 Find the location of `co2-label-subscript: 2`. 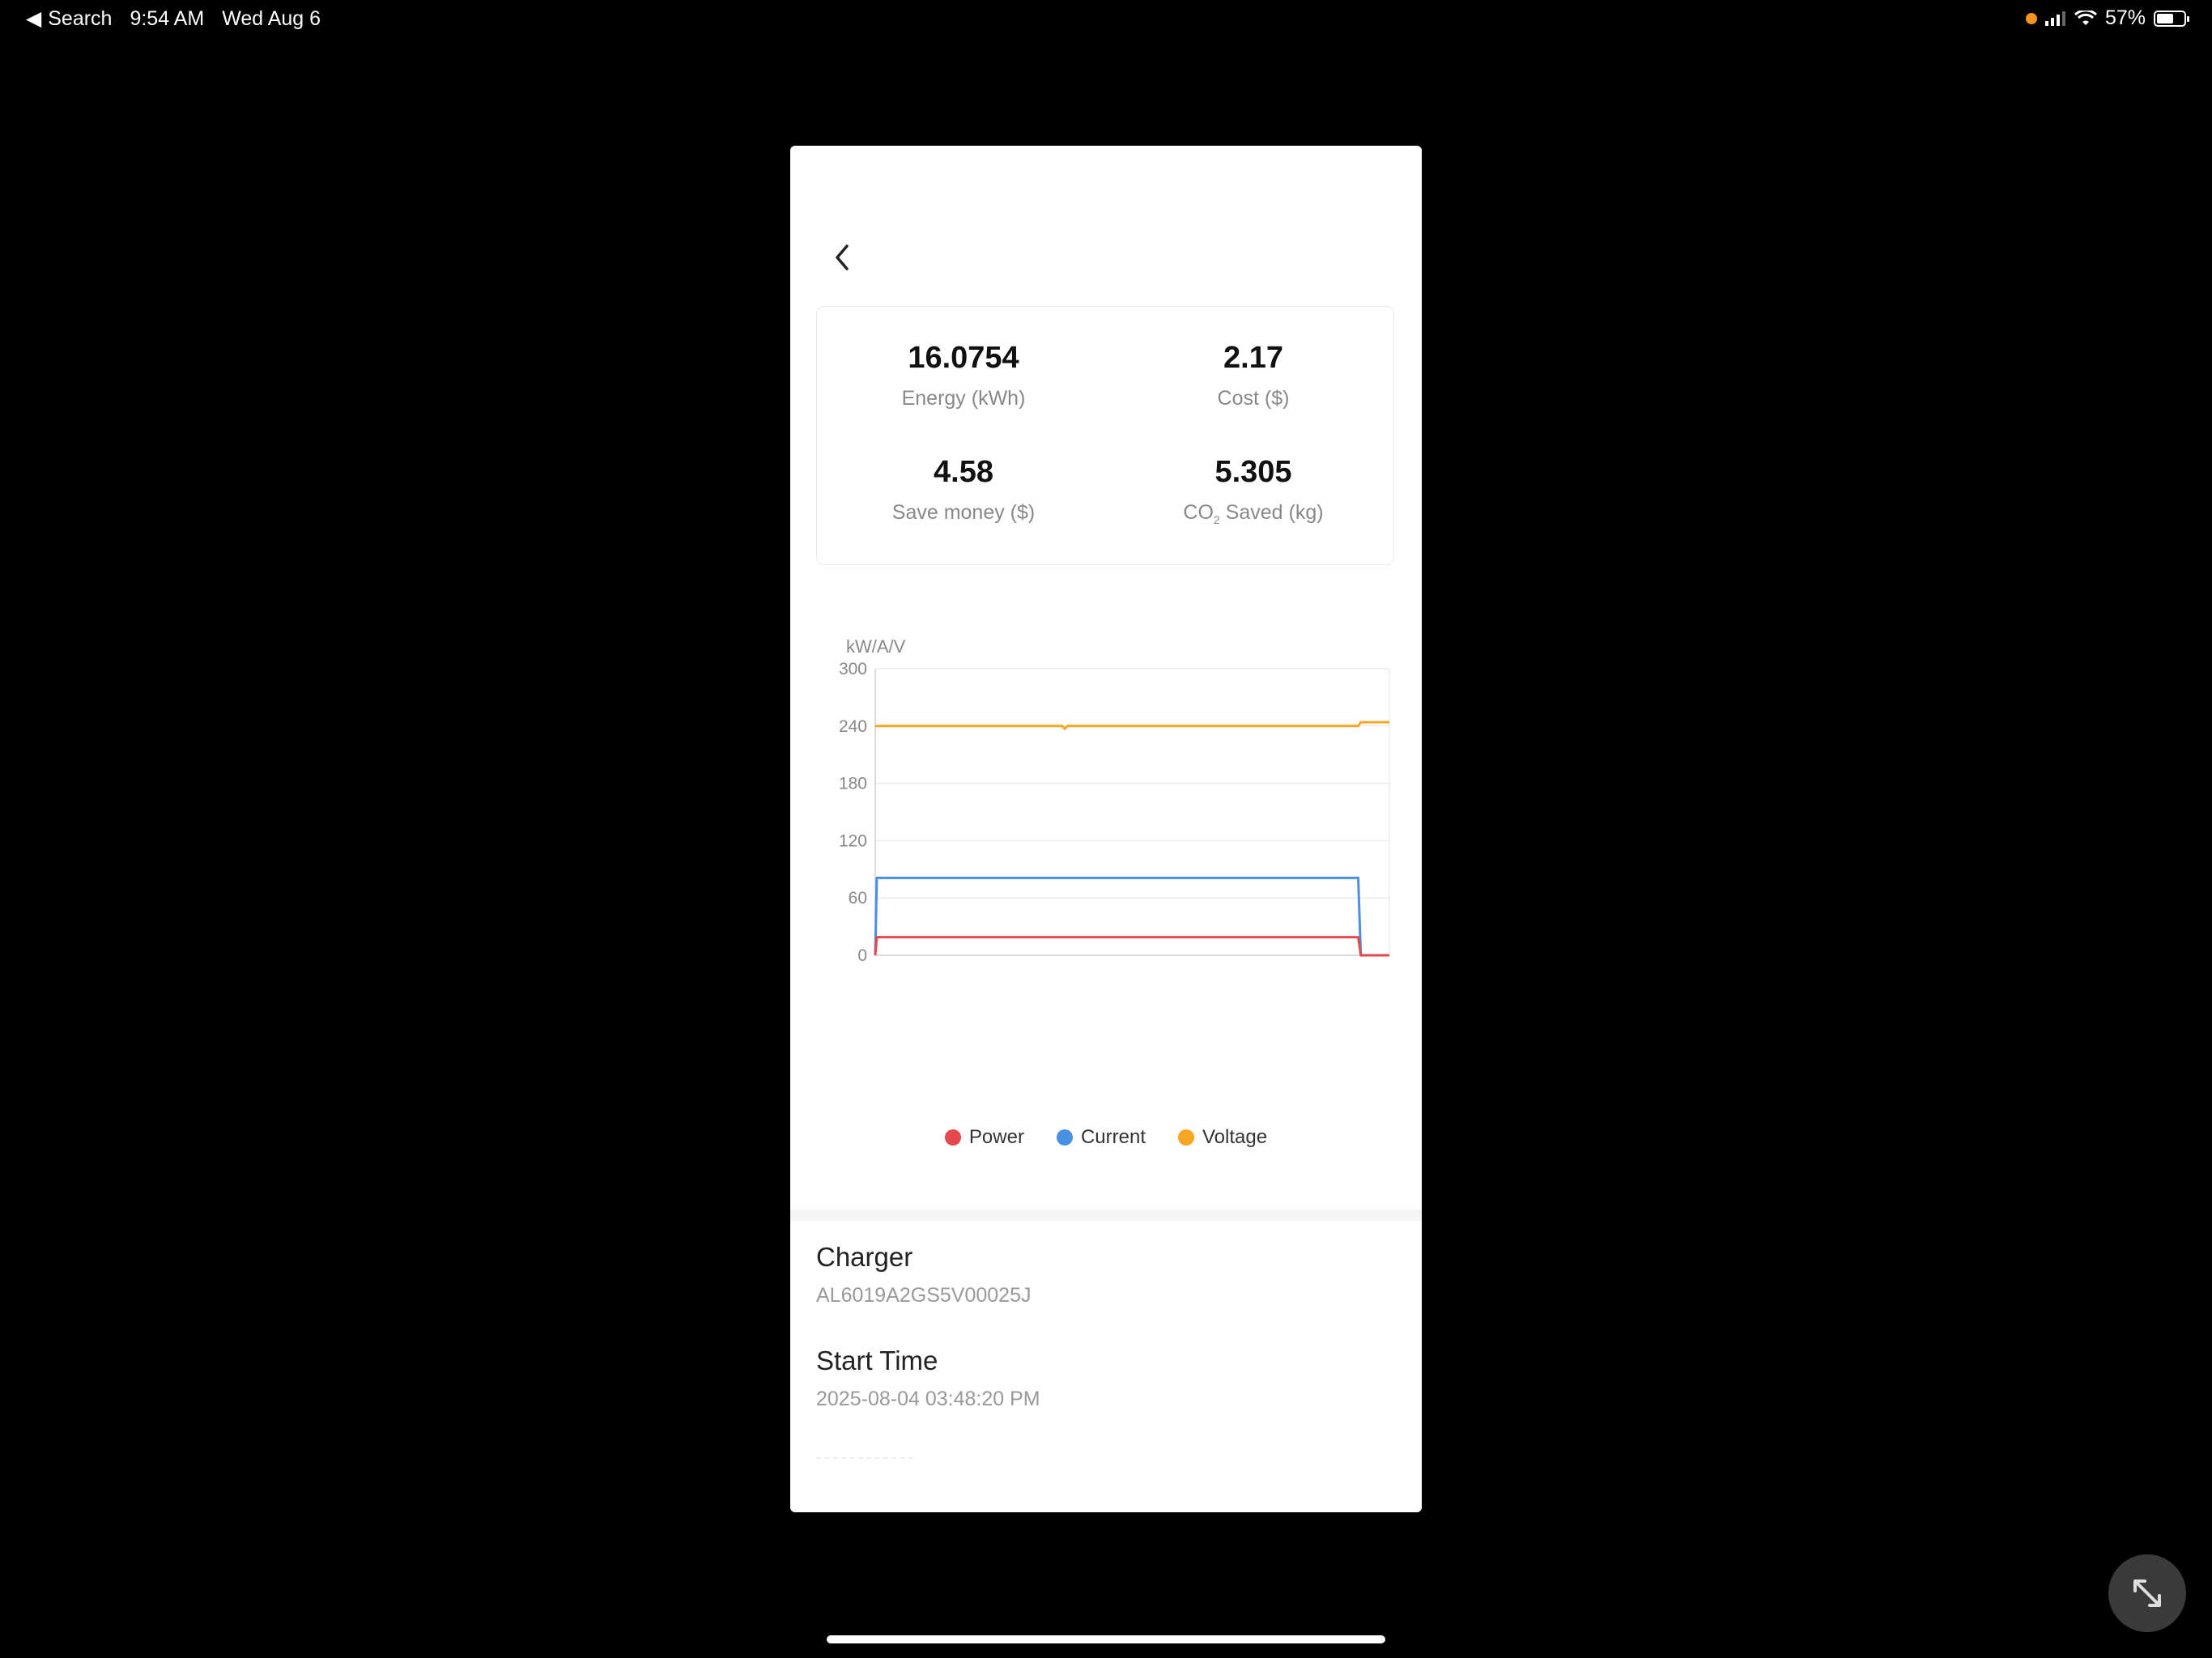

co2-label-subscript: 2 is located at coordinates (1216, 519).